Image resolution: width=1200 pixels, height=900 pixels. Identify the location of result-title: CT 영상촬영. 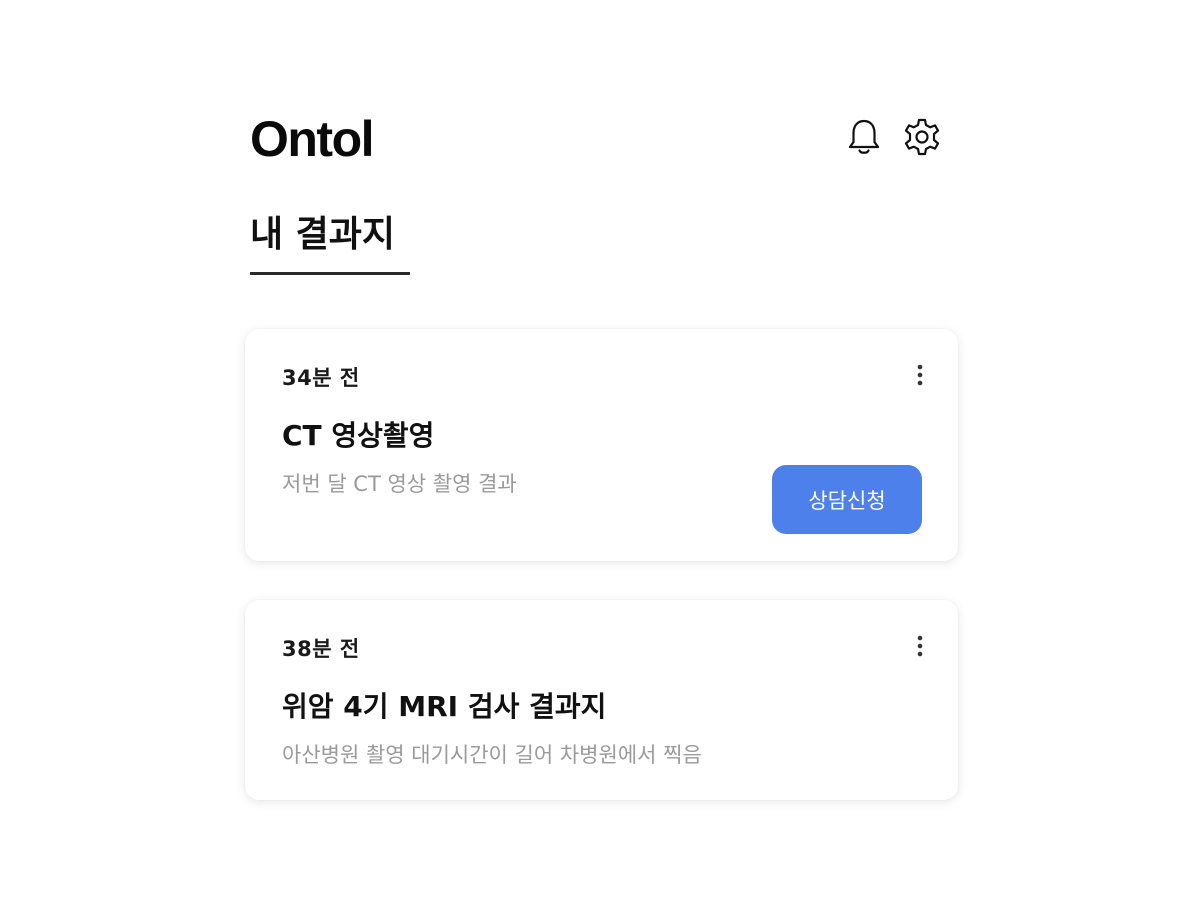
(358, 435).